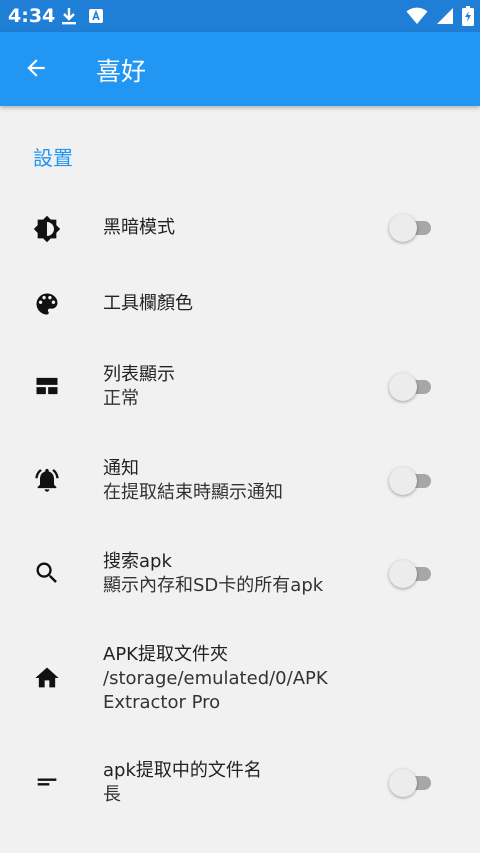 This screenshot has width=480, height=853. What do you see at coordinates (411, 783) in the screenshot?
I see `file-name-toggle` at bounding box center [411, 783].